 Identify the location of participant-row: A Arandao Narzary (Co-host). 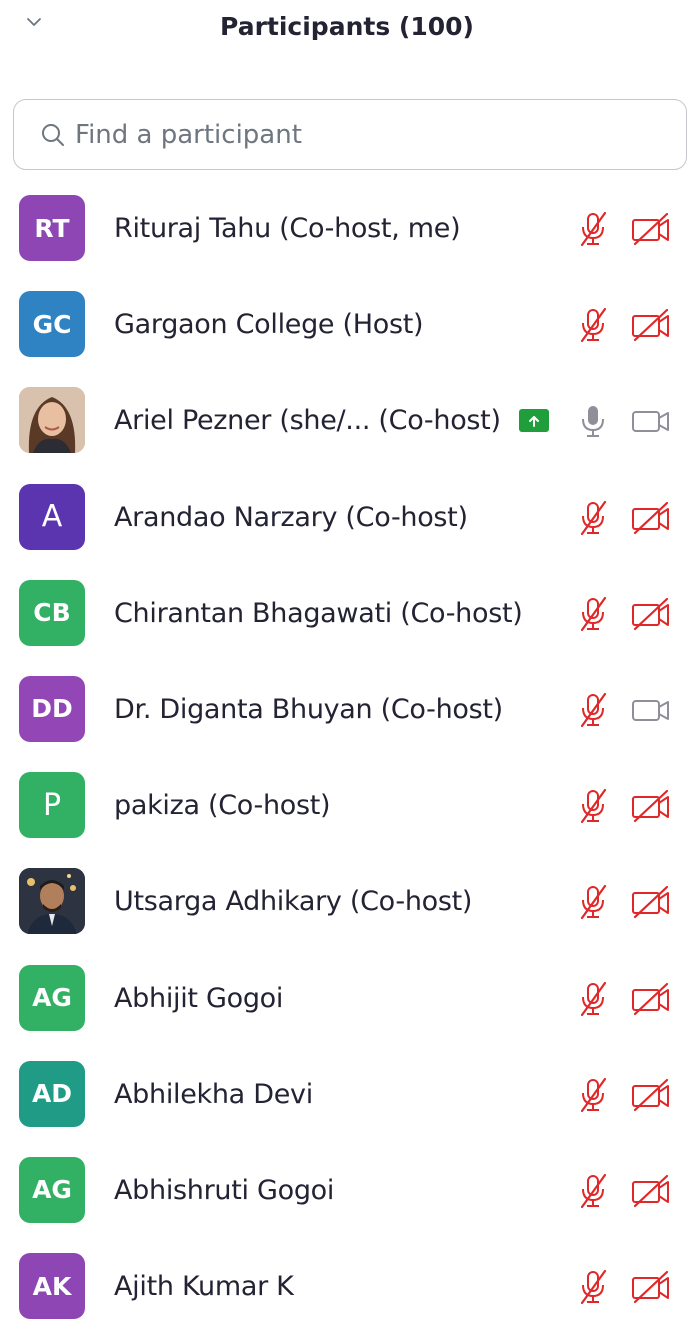
(347, 518).